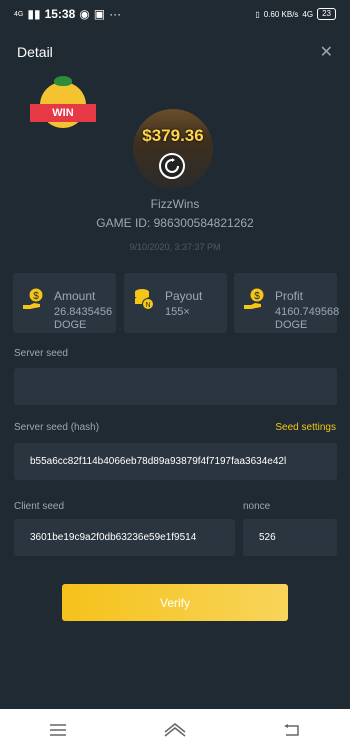  Describe the element at coordinates (147, 305) in the screenshot. I see `svg-text: N` at that location.